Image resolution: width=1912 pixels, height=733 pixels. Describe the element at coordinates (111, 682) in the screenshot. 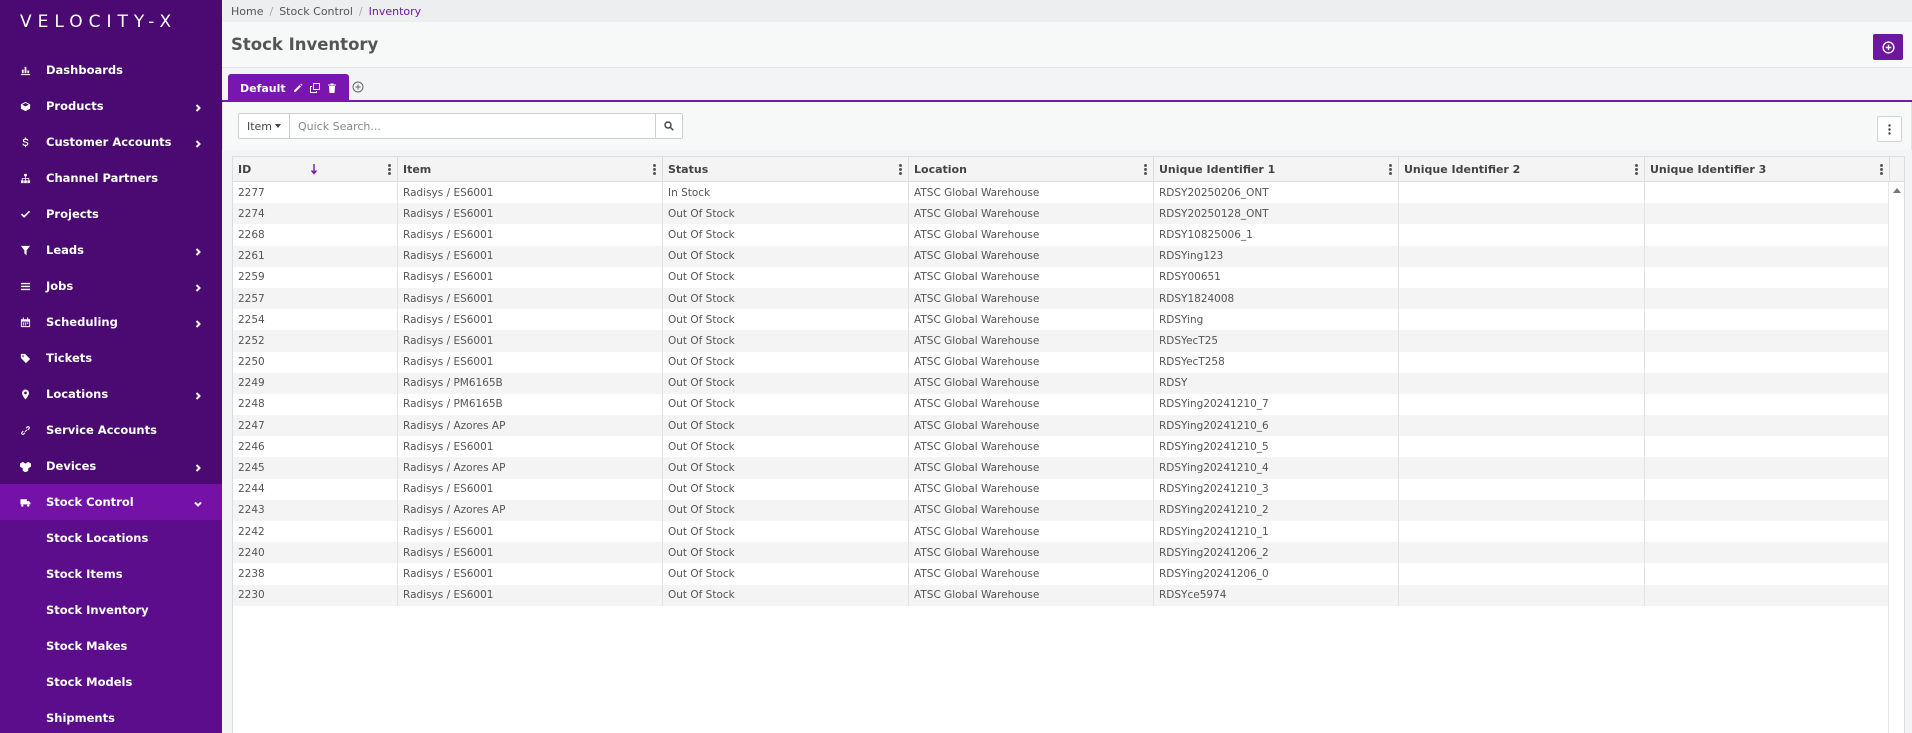

I see `submenu-item-stock-models: Stock Models` at that location.